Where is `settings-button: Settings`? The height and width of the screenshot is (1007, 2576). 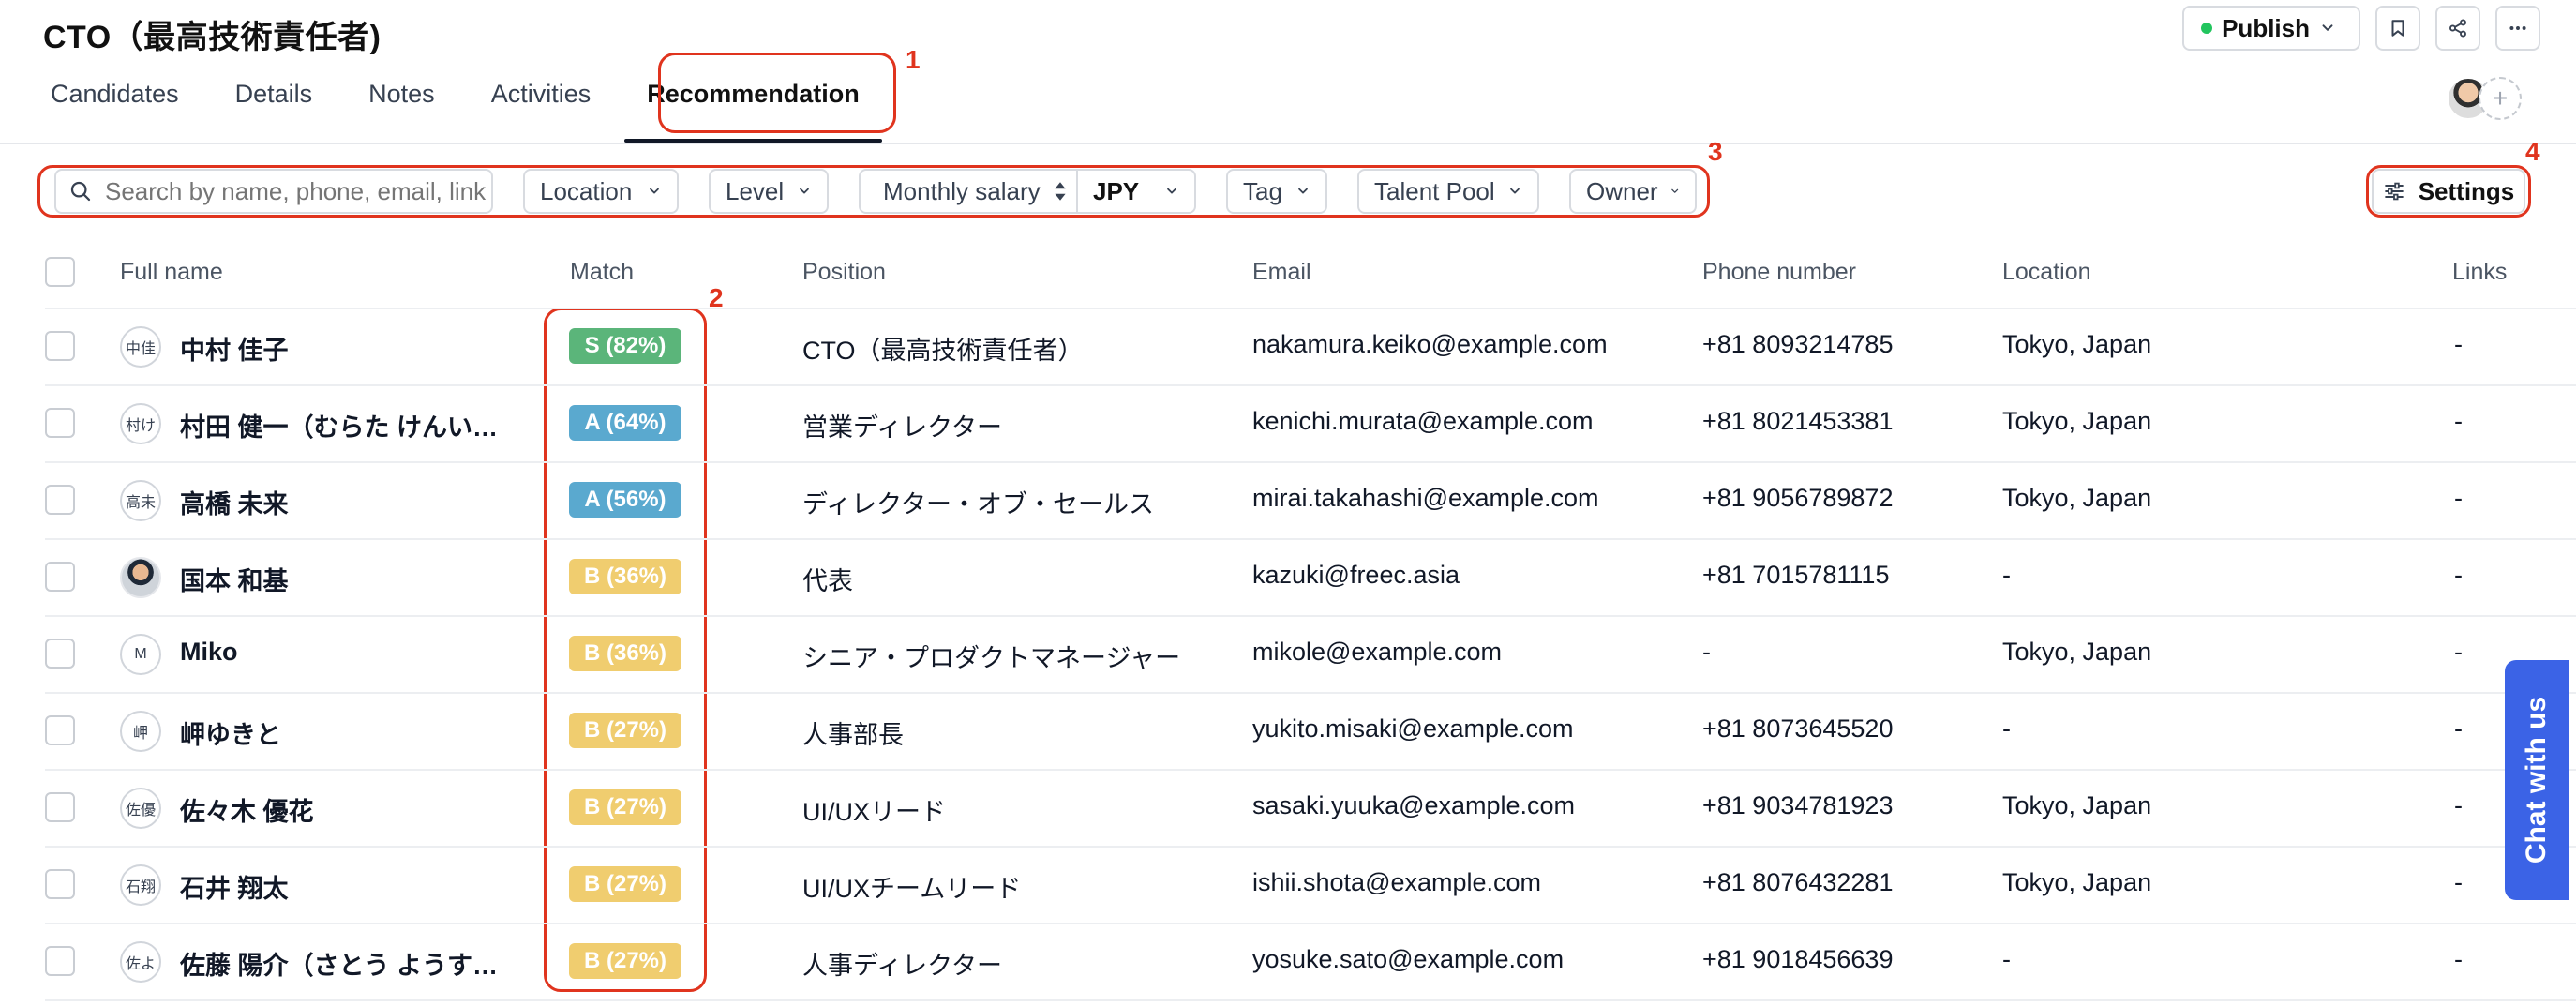
settings-button: Settings is located at coordinates (2449, 192).